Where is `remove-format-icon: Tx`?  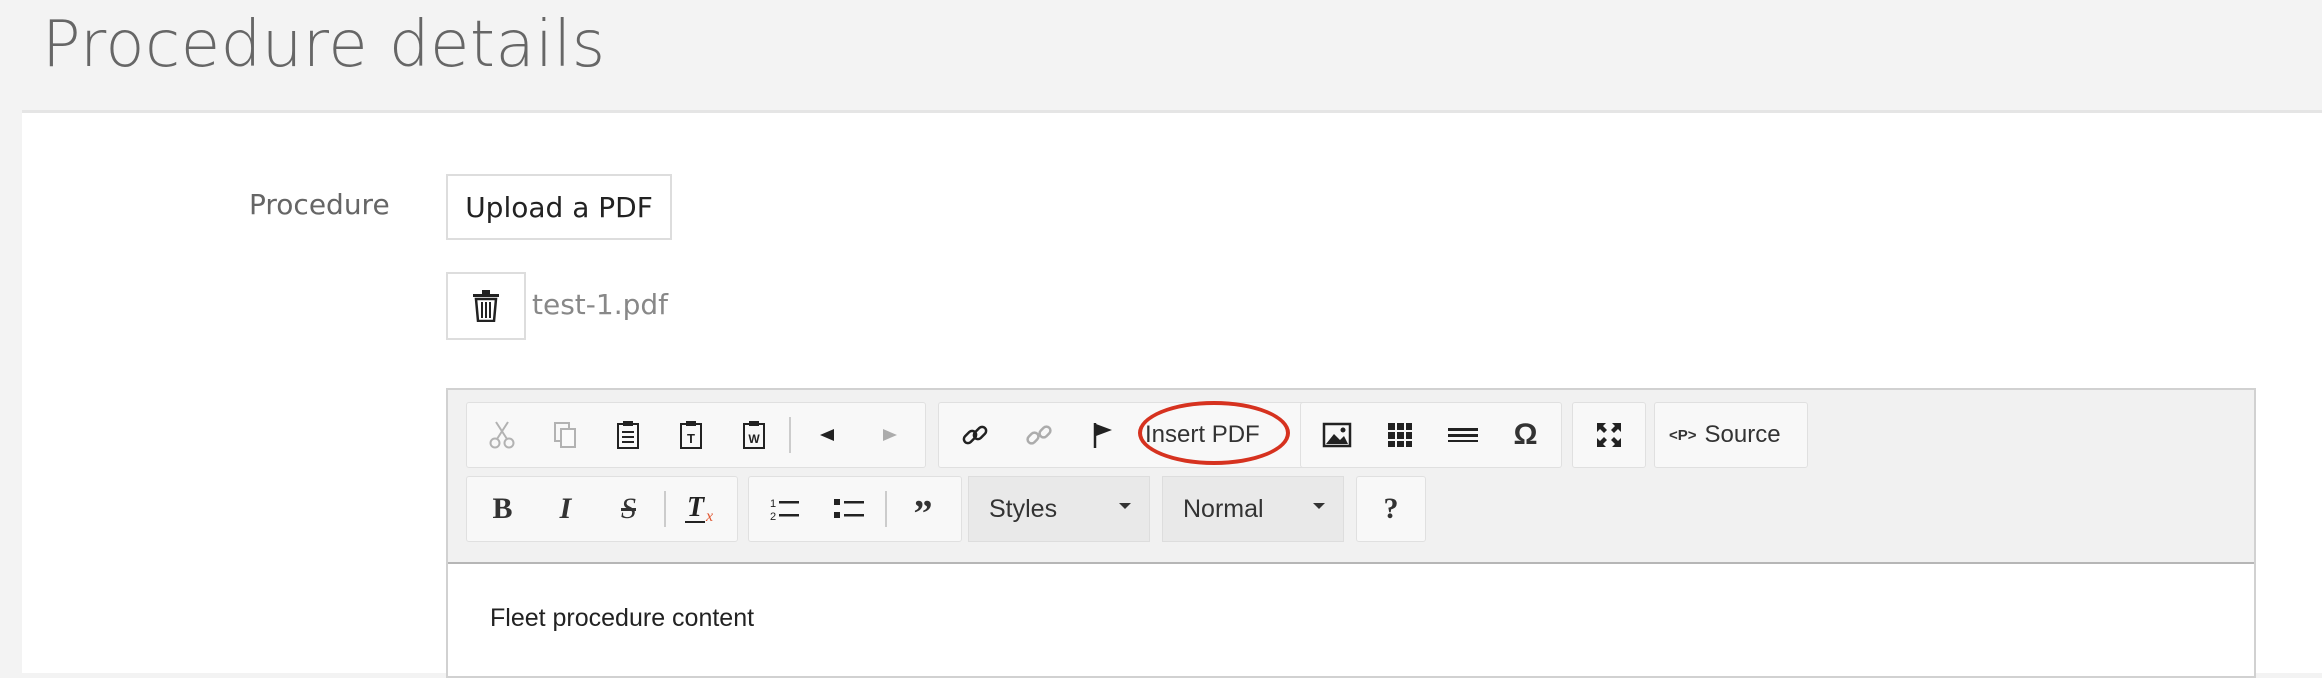 remove-format-icon: Tx is located at coordinates (701, 509).